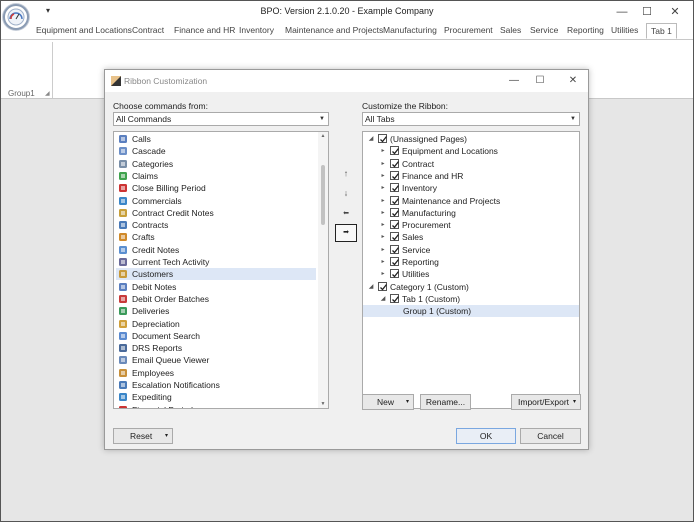 The height and width of the screenshot is (522, 694). What do you see at coordinates (216, 139) in the screenshot?
I see `list-item: Calls` at bounding box center [216, 139].